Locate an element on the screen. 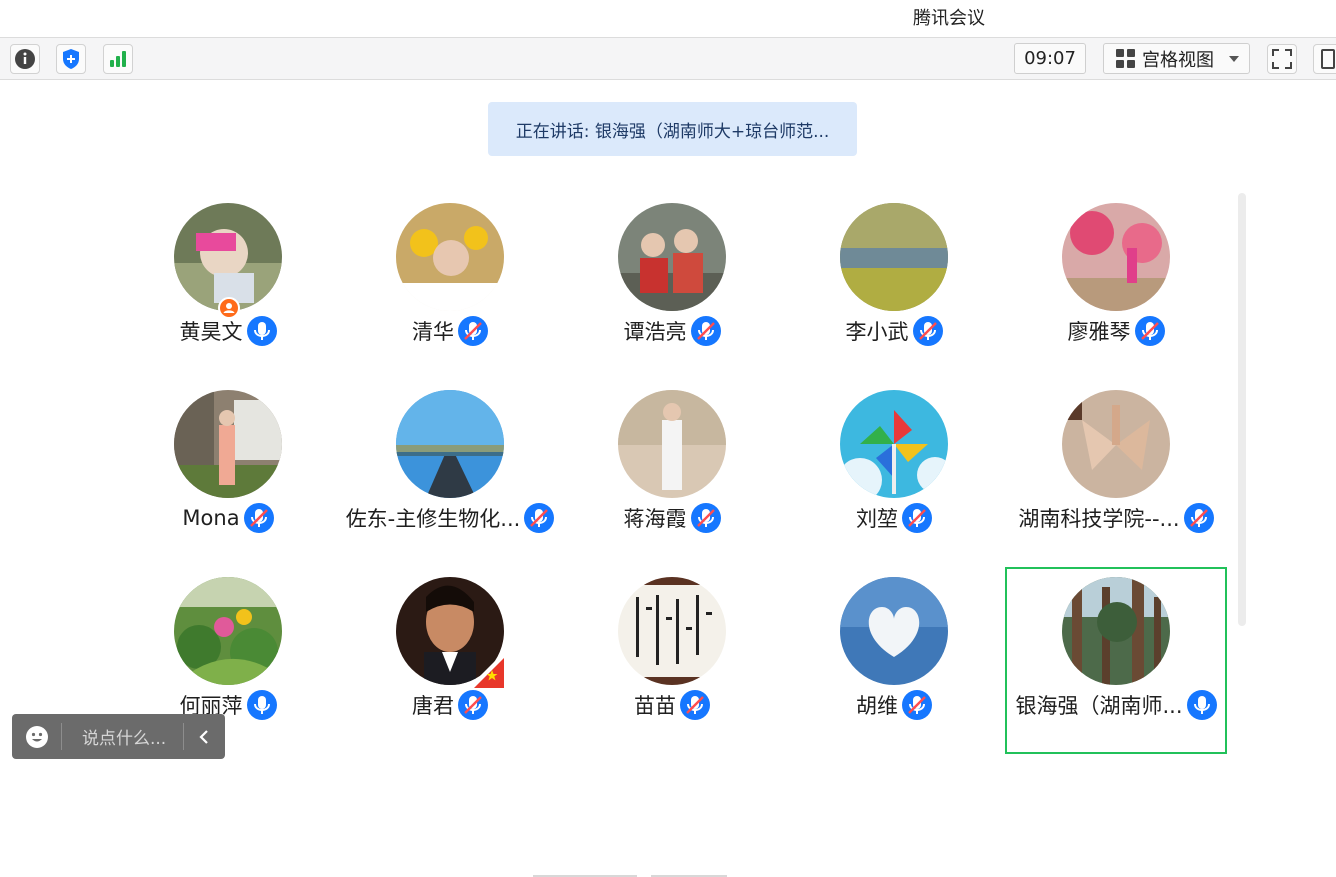  meeting-timer: 09:07 is located at coordinates (1050, 58).